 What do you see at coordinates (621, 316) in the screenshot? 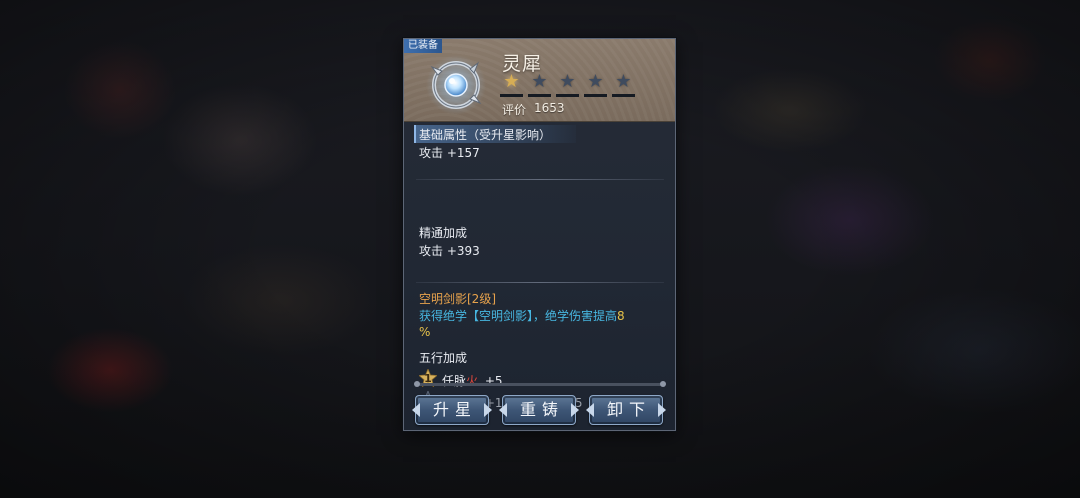
I see `skill-bonus-value: 8` at bounding box center [621, 316].